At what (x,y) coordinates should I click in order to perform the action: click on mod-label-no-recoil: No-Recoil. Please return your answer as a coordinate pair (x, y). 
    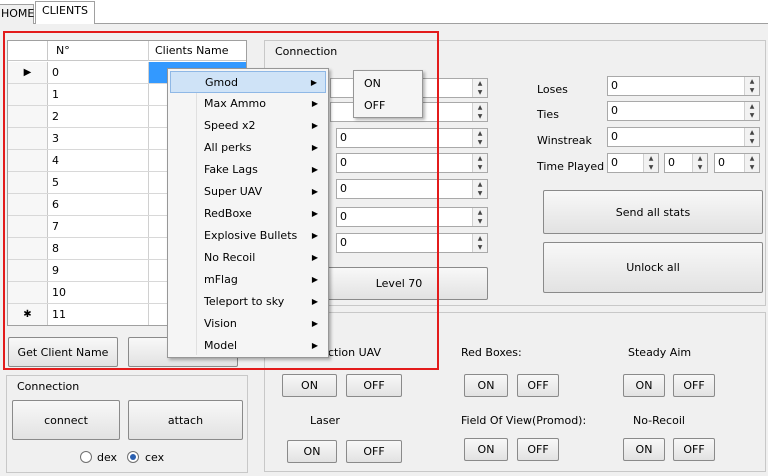
    Looking at the image, I should click on (659, 420).